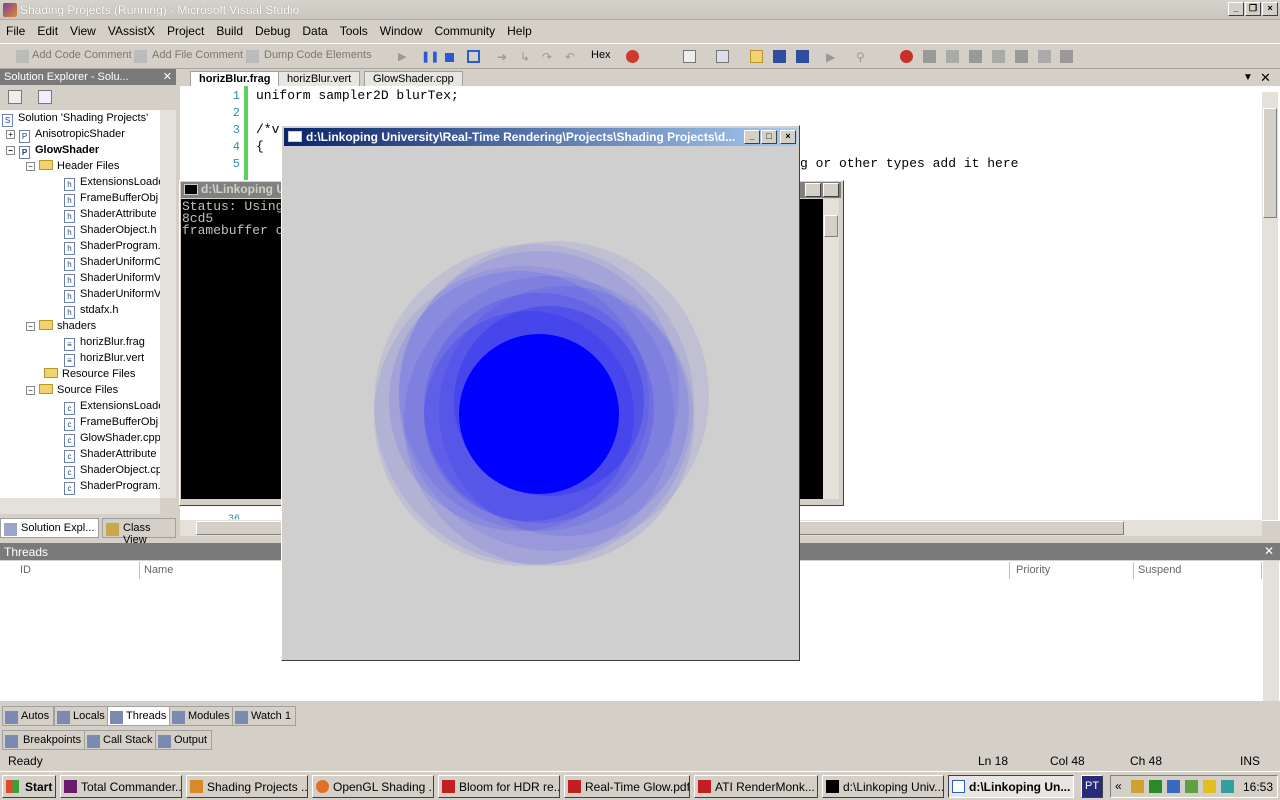  I want to click on tree-item-file: c ShaderProgram., so click(80, 486).